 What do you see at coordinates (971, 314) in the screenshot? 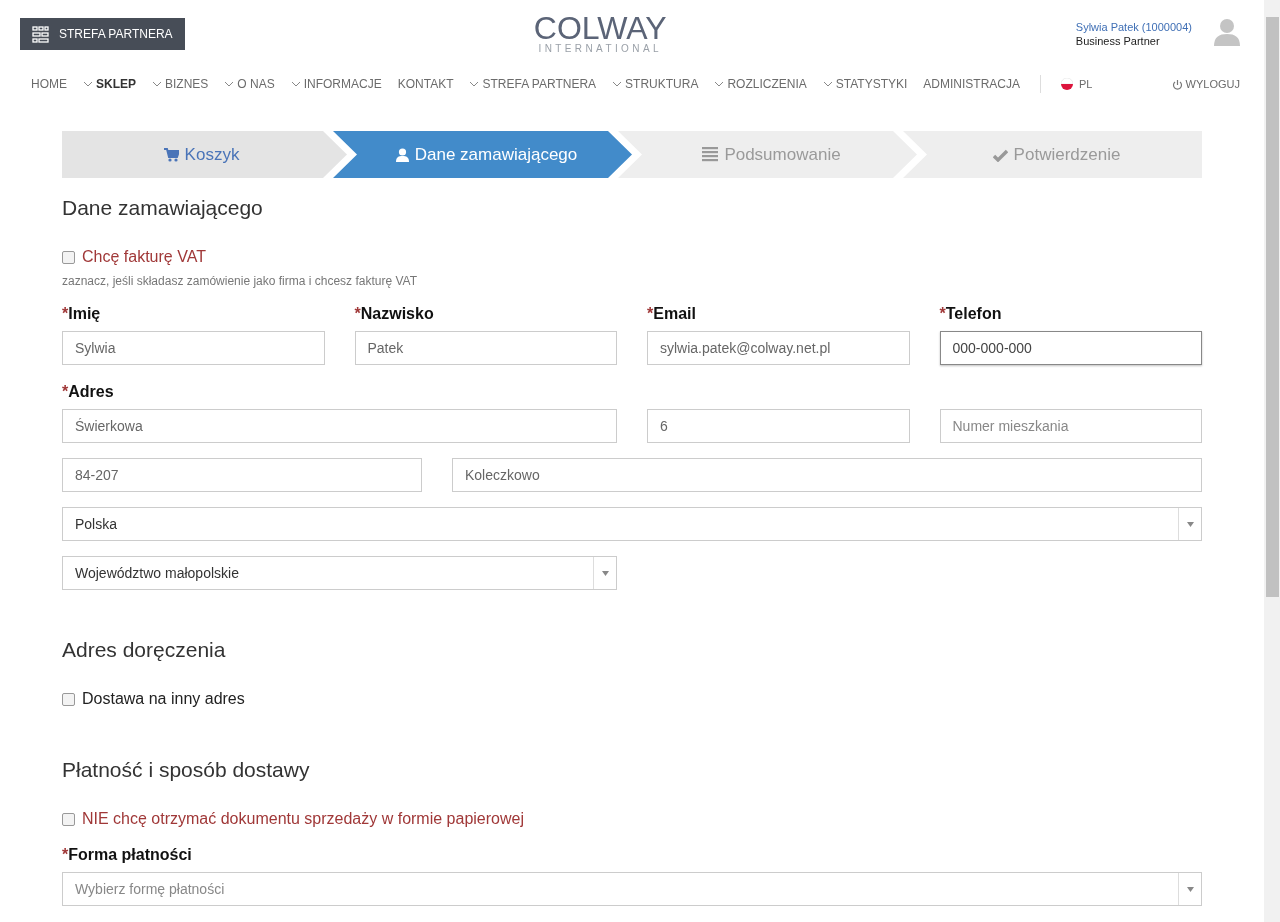
I see `field-label: *Telefon` at bounding box center [971, 314].